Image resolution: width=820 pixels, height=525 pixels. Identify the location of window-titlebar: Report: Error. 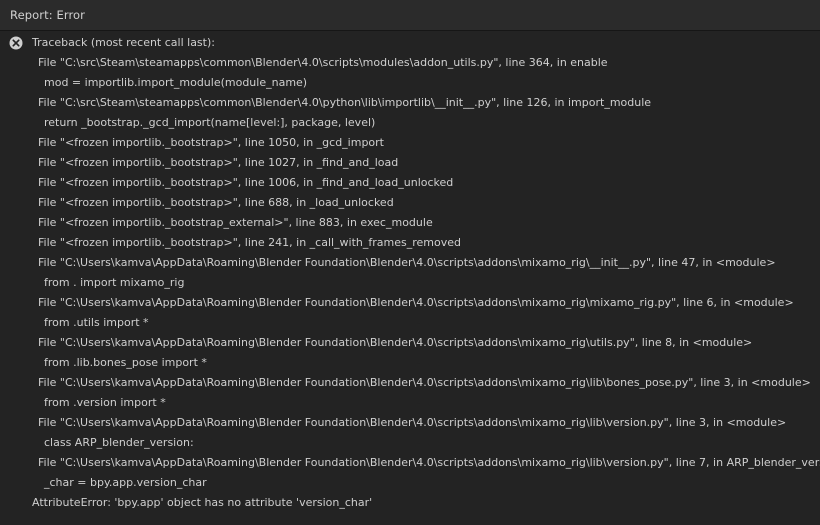
(410, 15).